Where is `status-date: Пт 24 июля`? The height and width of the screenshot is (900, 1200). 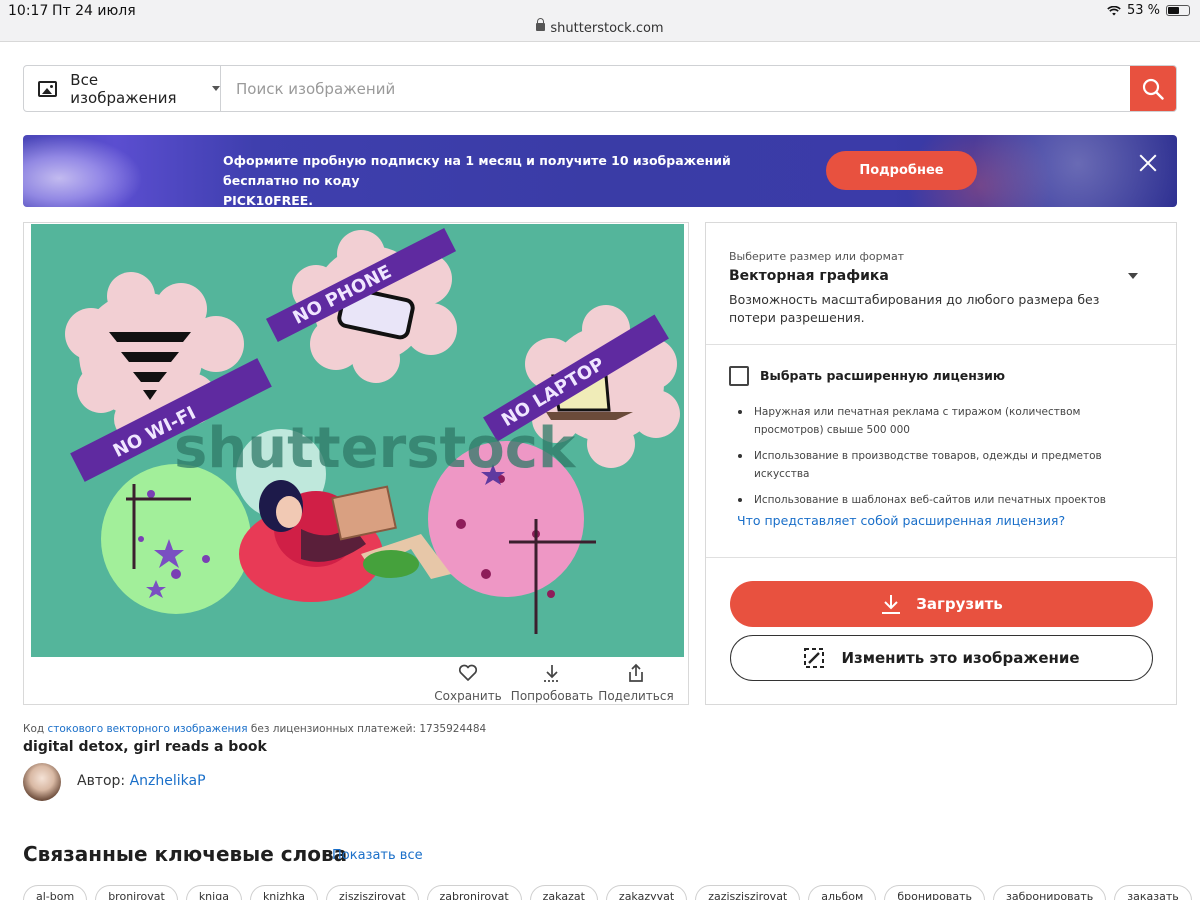 status-date: Пт 24 июля is located at coordinates (94, 11).